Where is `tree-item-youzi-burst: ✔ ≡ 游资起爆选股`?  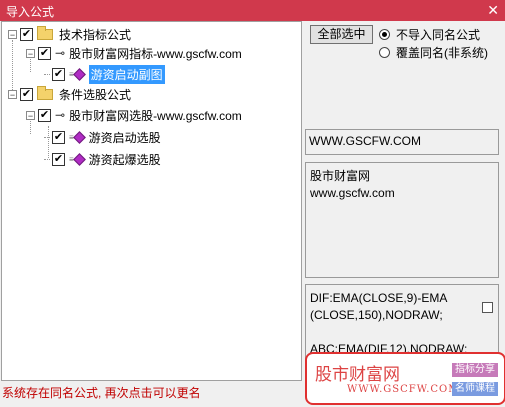 tree-item-youzi-burst: ✔ ≡ 游资起爆选股 is located at coordinates (102, 159).